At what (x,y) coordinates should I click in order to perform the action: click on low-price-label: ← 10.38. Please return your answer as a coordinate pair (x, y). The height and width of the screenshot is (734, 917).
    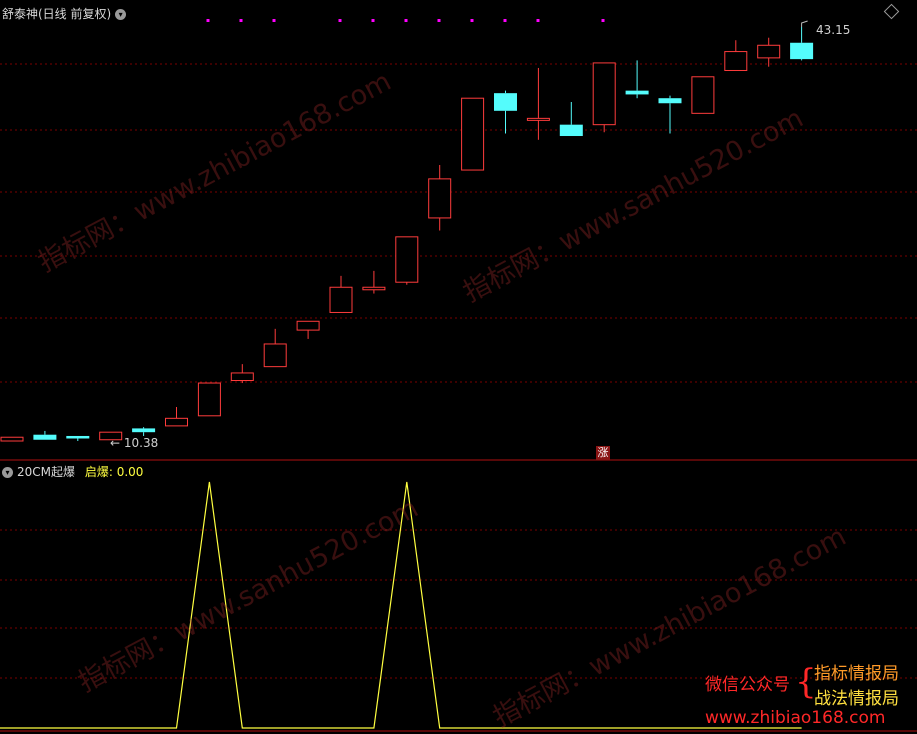
    Looking at the image, I should click on (134, 443).